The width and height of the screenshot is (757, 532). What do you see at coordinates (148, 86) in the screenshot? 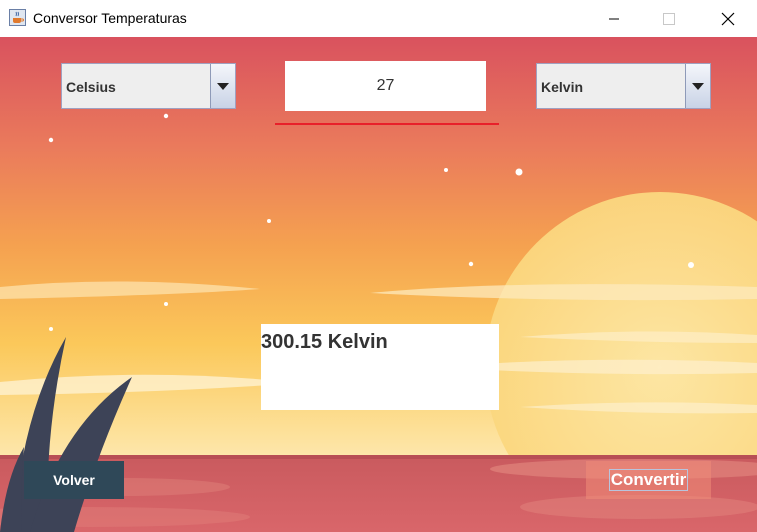
I see `from-unit-select: Celsius` at bounding box center [148, 86].